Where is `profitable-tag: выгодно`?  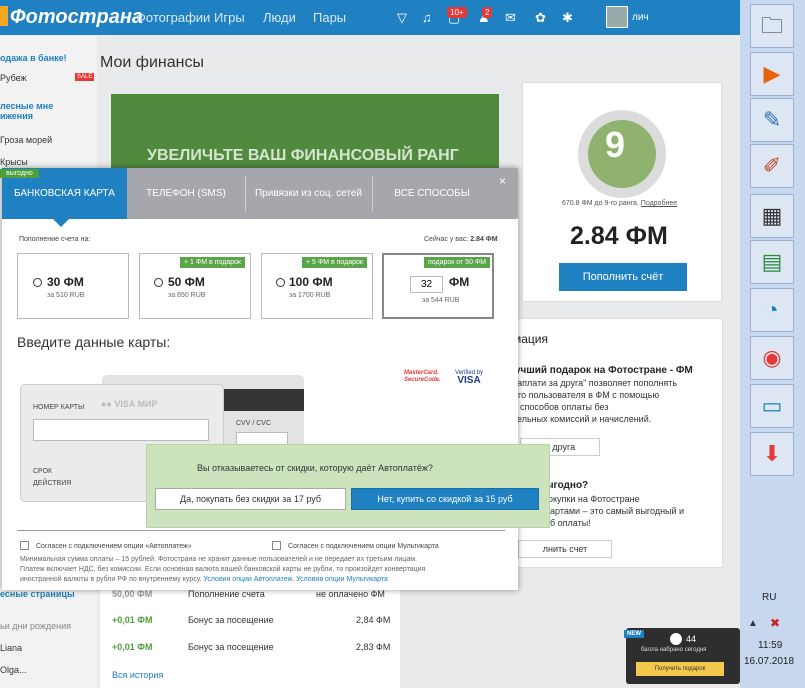
profitable-tag: выгодно is located at coordinates (19, 173).